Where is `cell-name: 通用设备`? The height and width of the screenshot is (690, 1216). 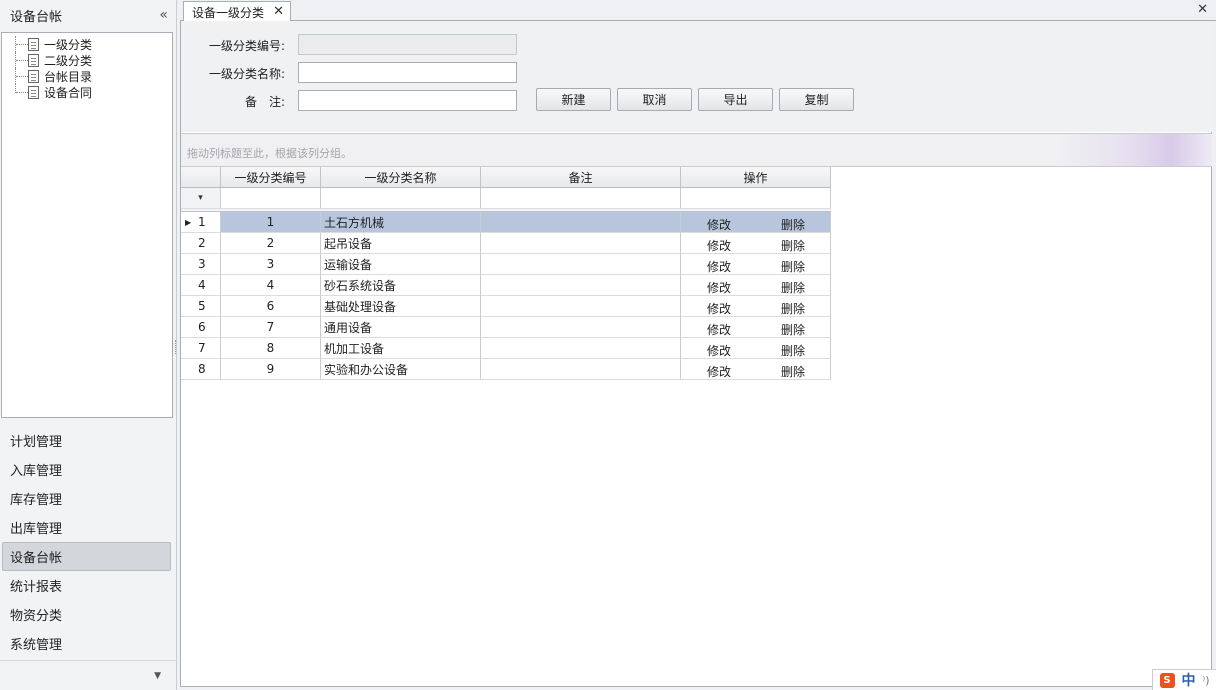 cell-name: 通用设备 is located at coordinates (401, 327).